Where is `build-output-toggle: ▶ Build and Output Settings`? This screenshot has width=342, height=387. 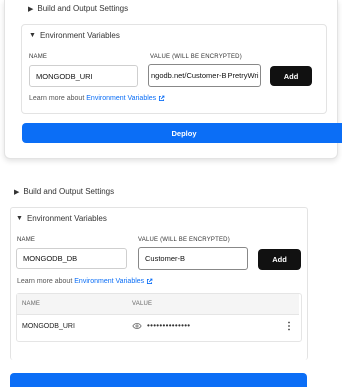
build-output-toggle: ▶ Build and Output Settings is located at coordinates (78, 8).